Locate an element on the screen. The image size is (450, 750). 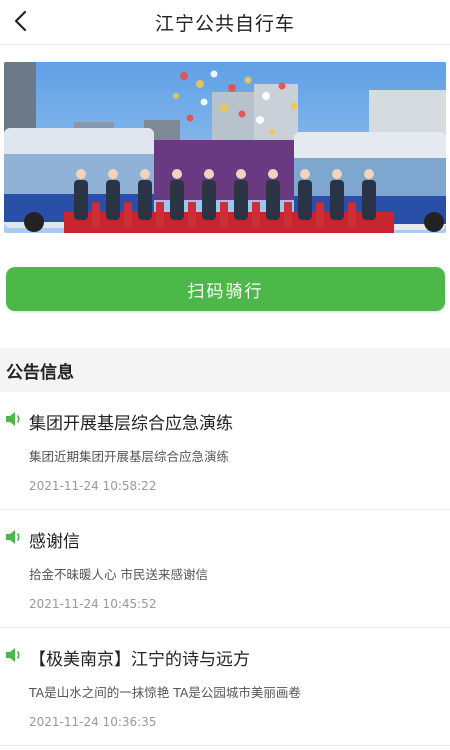
announcement-title: 集团开展基层综合应急演练 is located at coordinates (131, 424).